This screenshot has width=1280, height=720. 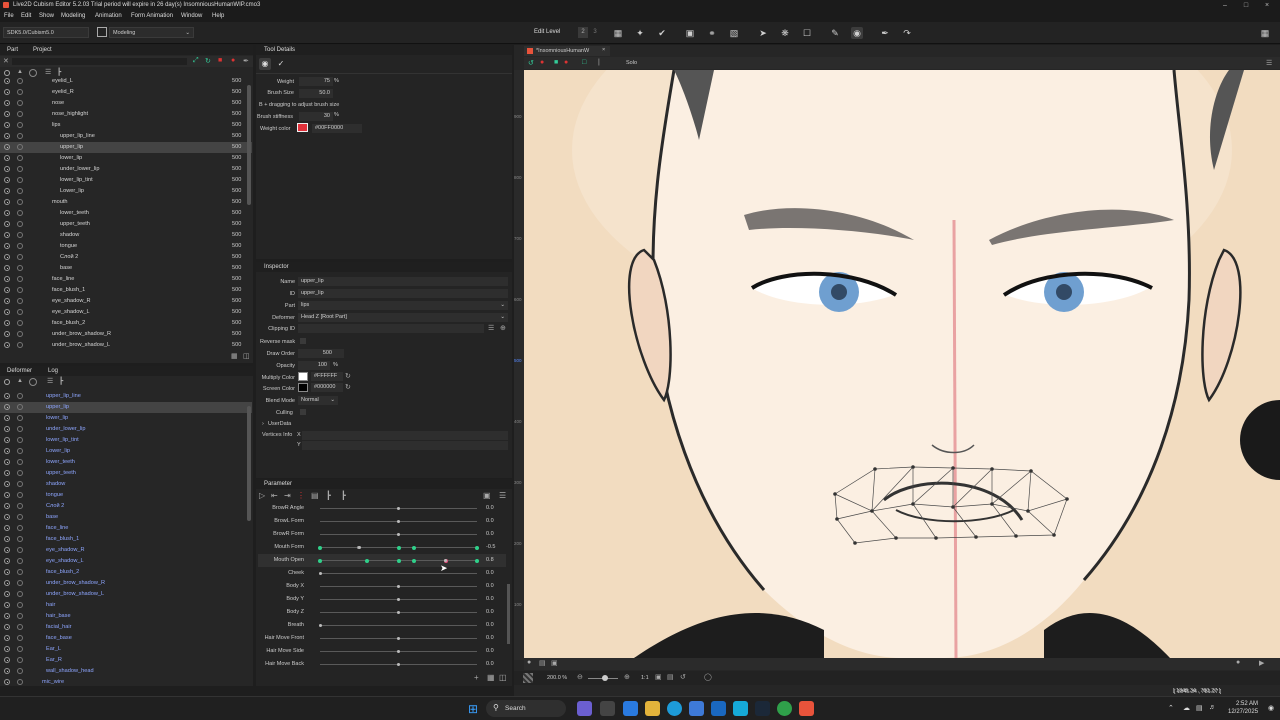 I want to click on menu-show: Show, so click(x=46, y=16).